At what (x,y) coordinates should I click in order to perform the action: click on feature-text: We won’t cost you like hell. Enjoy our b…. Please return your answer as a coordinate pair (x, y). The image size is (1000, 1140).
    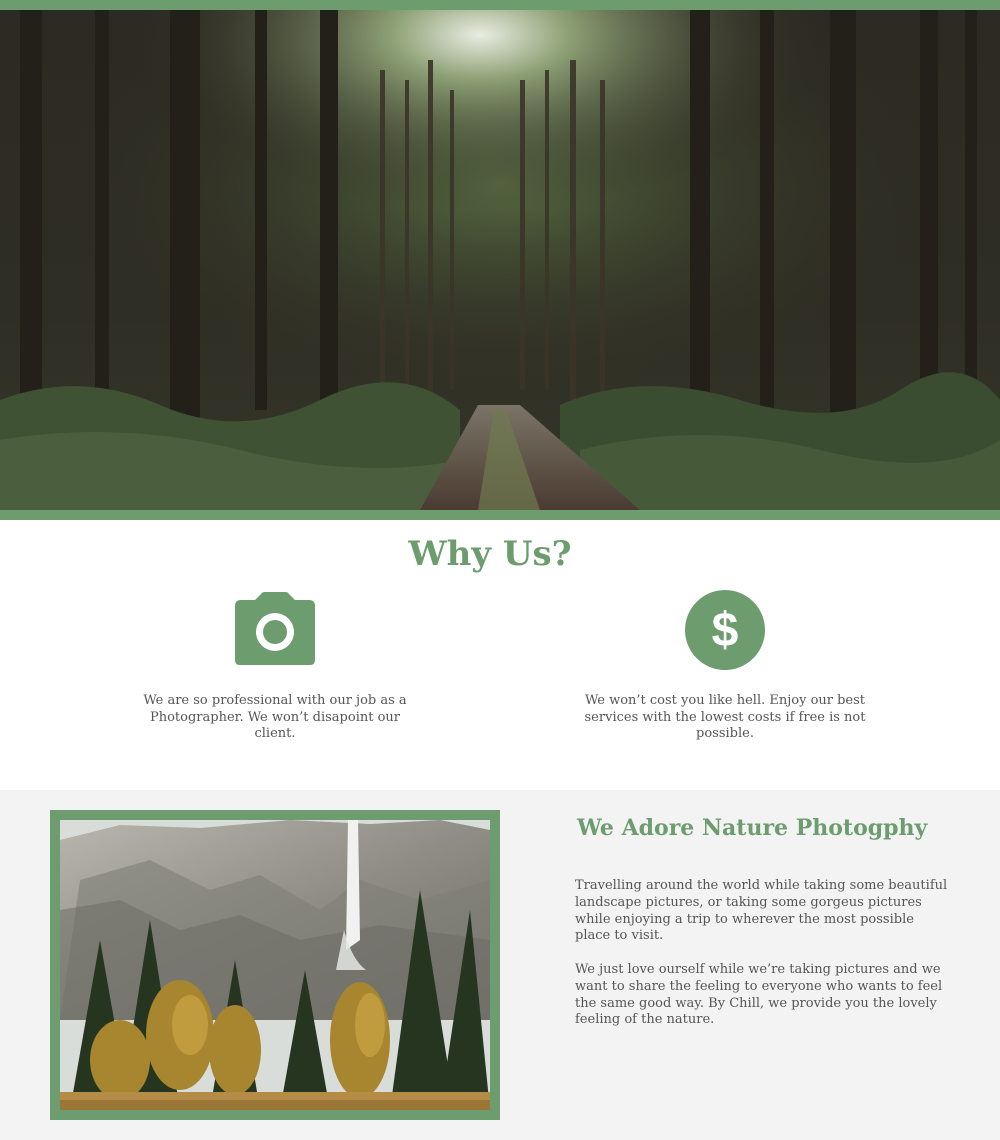
    Looking at the image, I should click on (725, 717).